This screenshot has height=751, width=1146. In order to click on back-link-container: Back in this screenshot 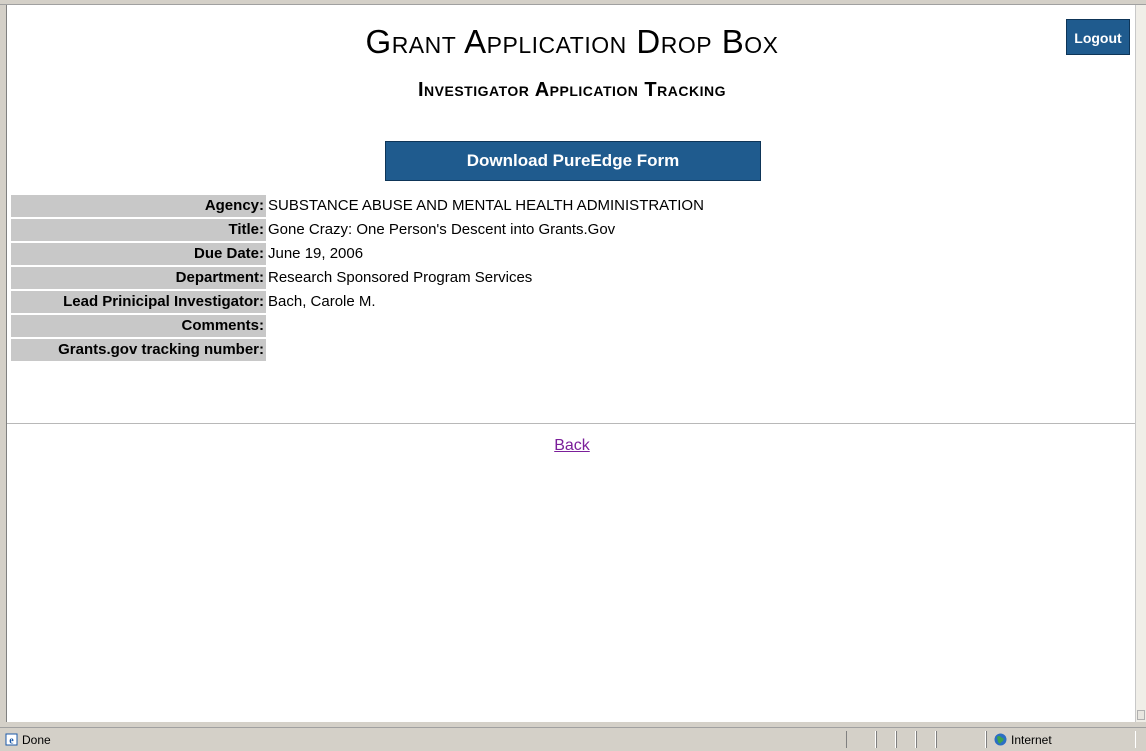, I will do `click(572, 446)`.